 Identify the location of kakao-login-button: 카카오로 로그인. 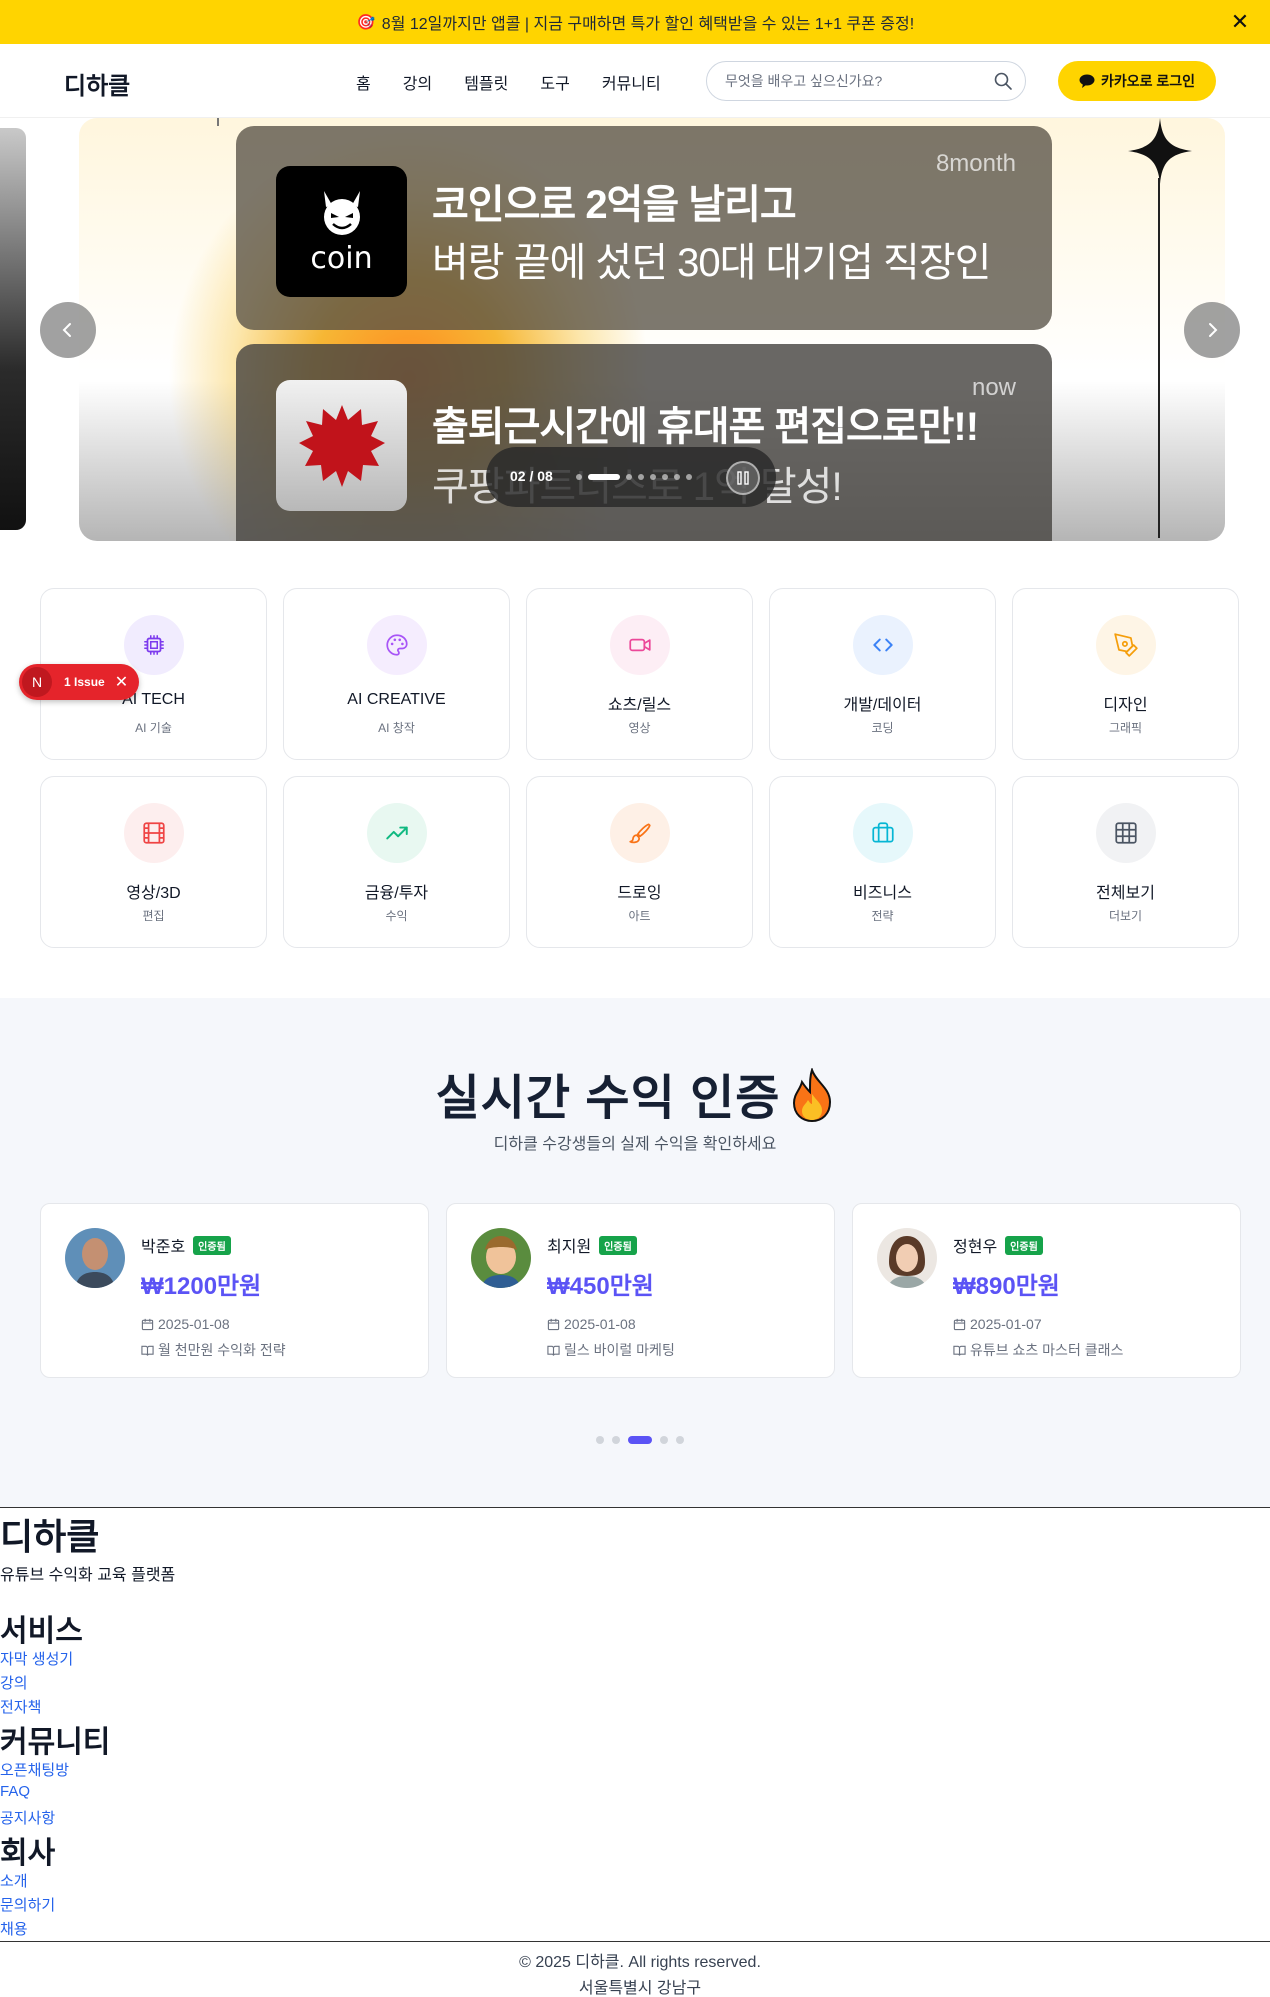
(1137, 81).